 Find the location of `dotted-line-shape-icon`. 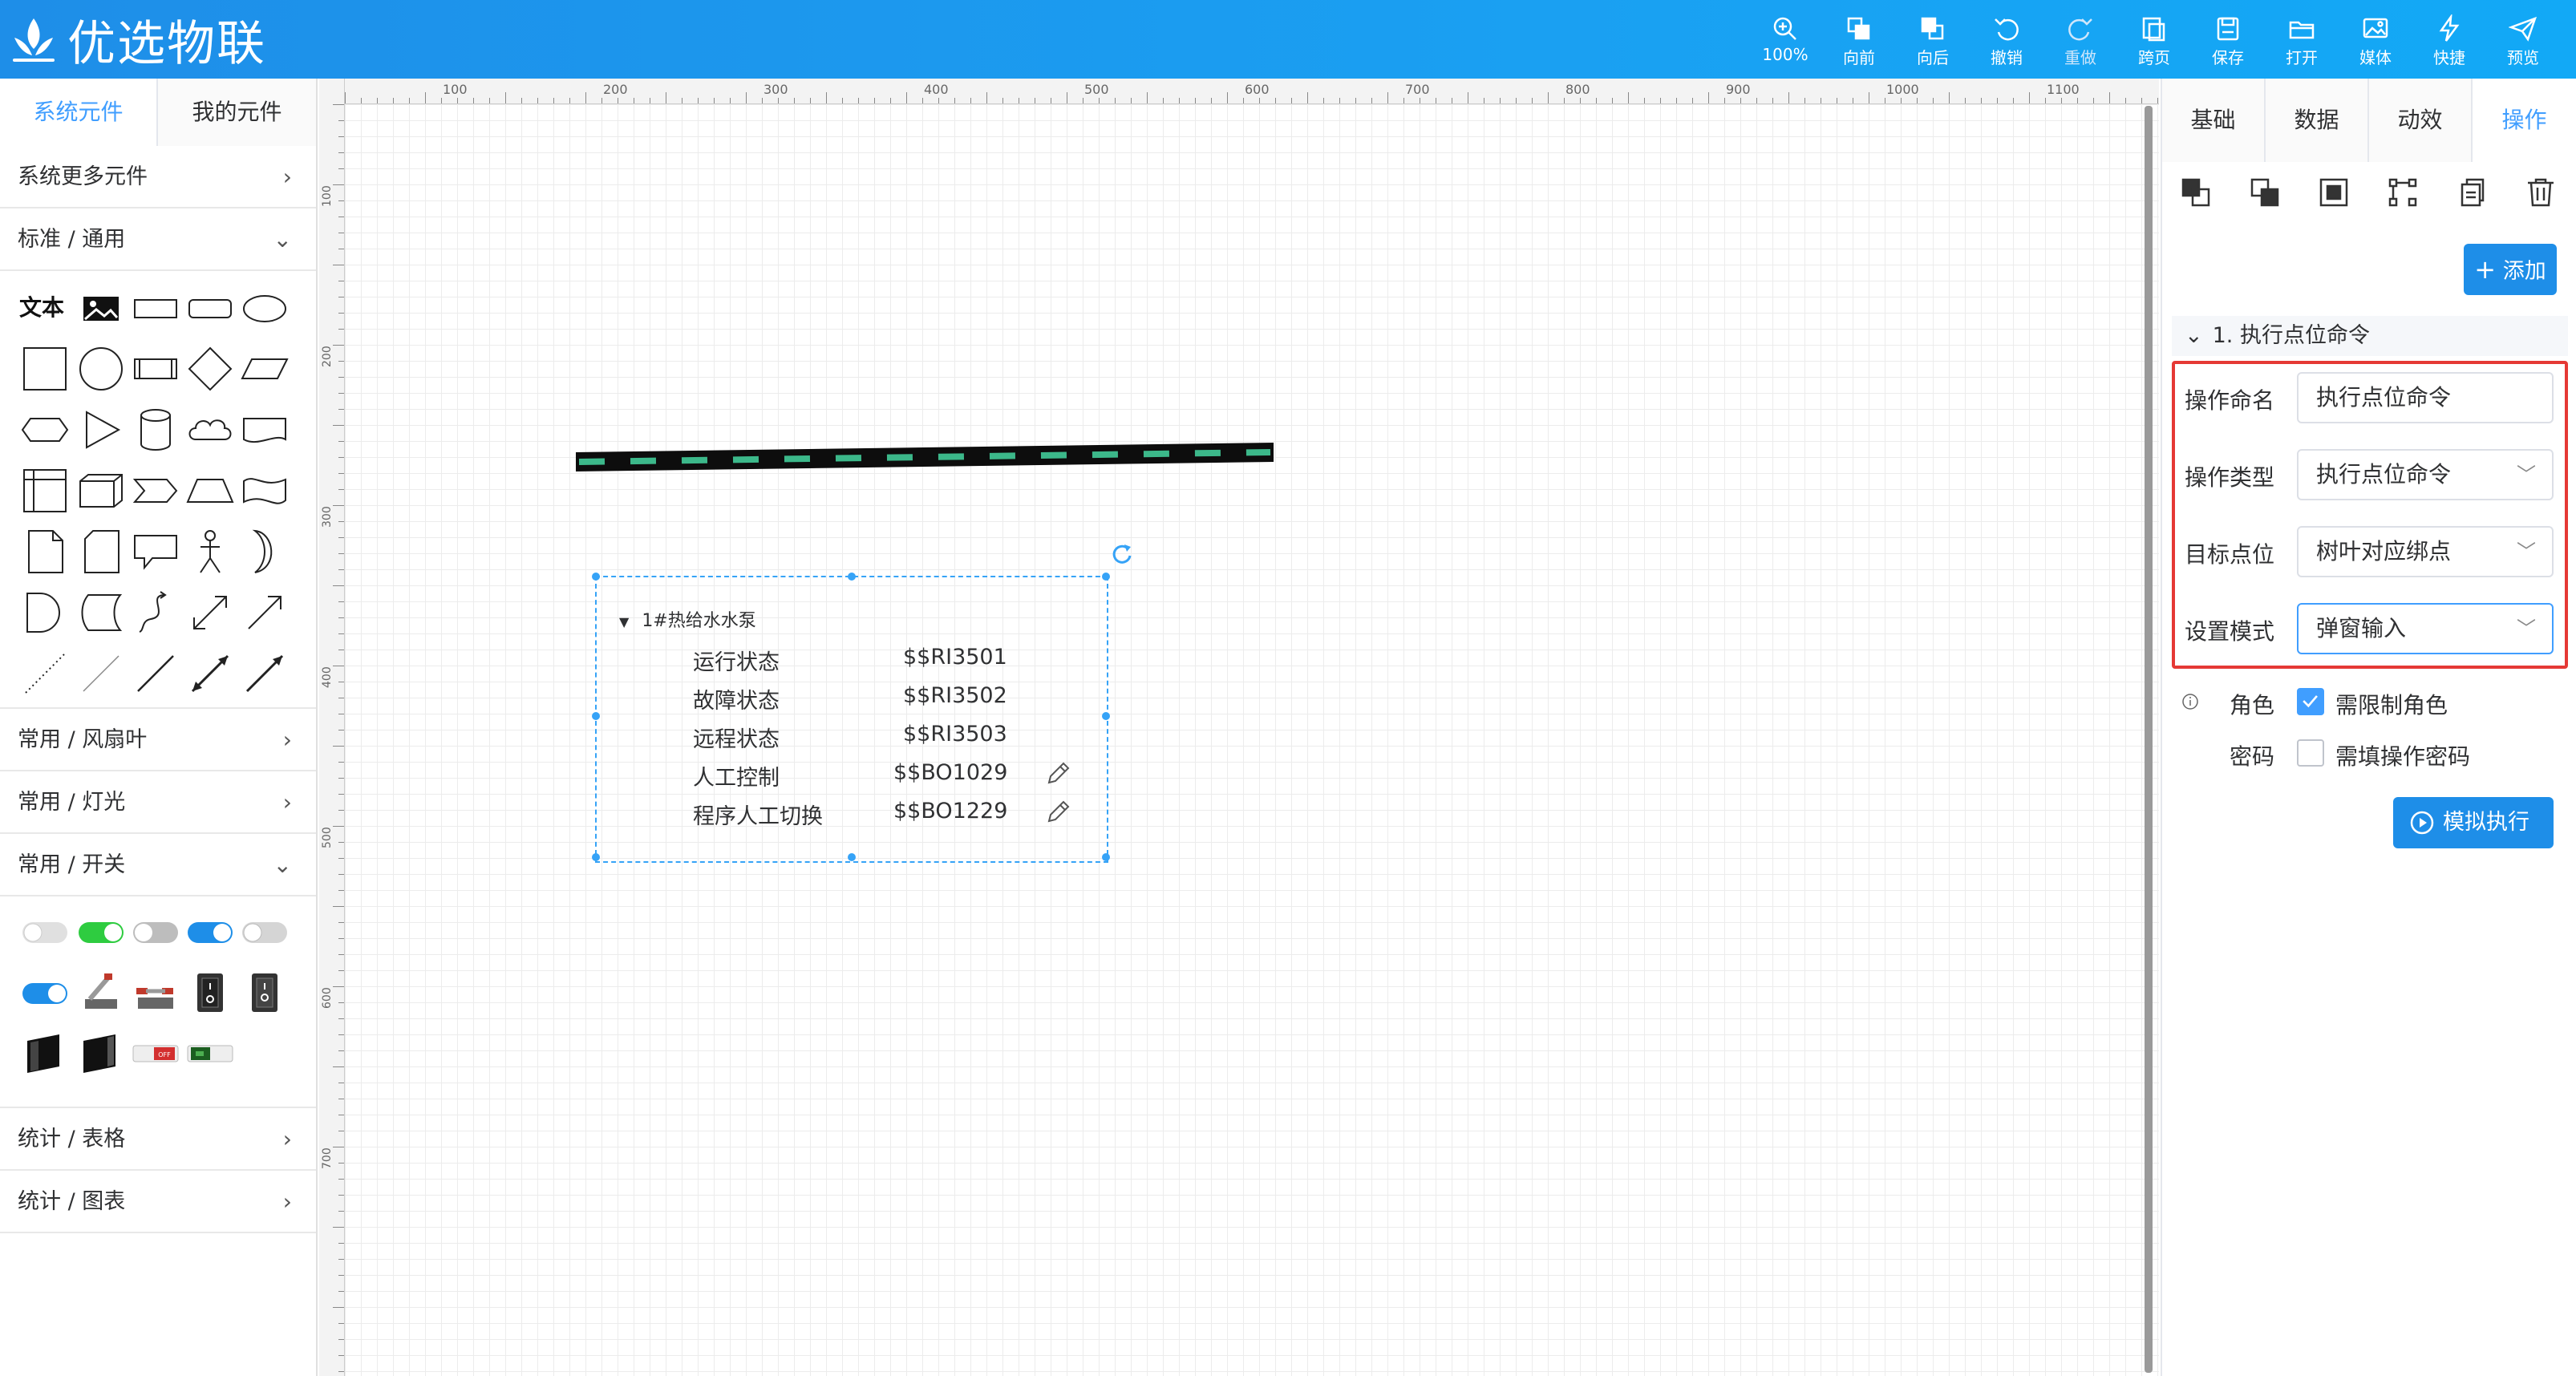

dotted-line-shape-icon is located at coordinates (45, 673).